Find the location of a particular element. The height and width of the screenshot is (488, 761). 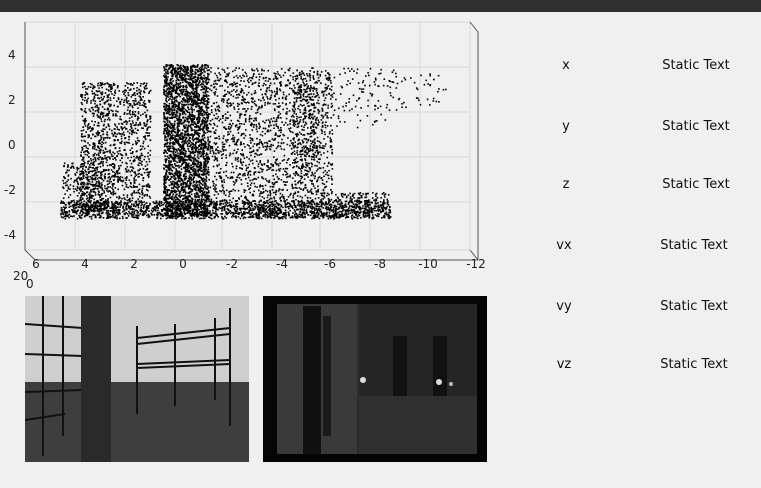

value-x: Static Text is located at coordinates (696, 65).